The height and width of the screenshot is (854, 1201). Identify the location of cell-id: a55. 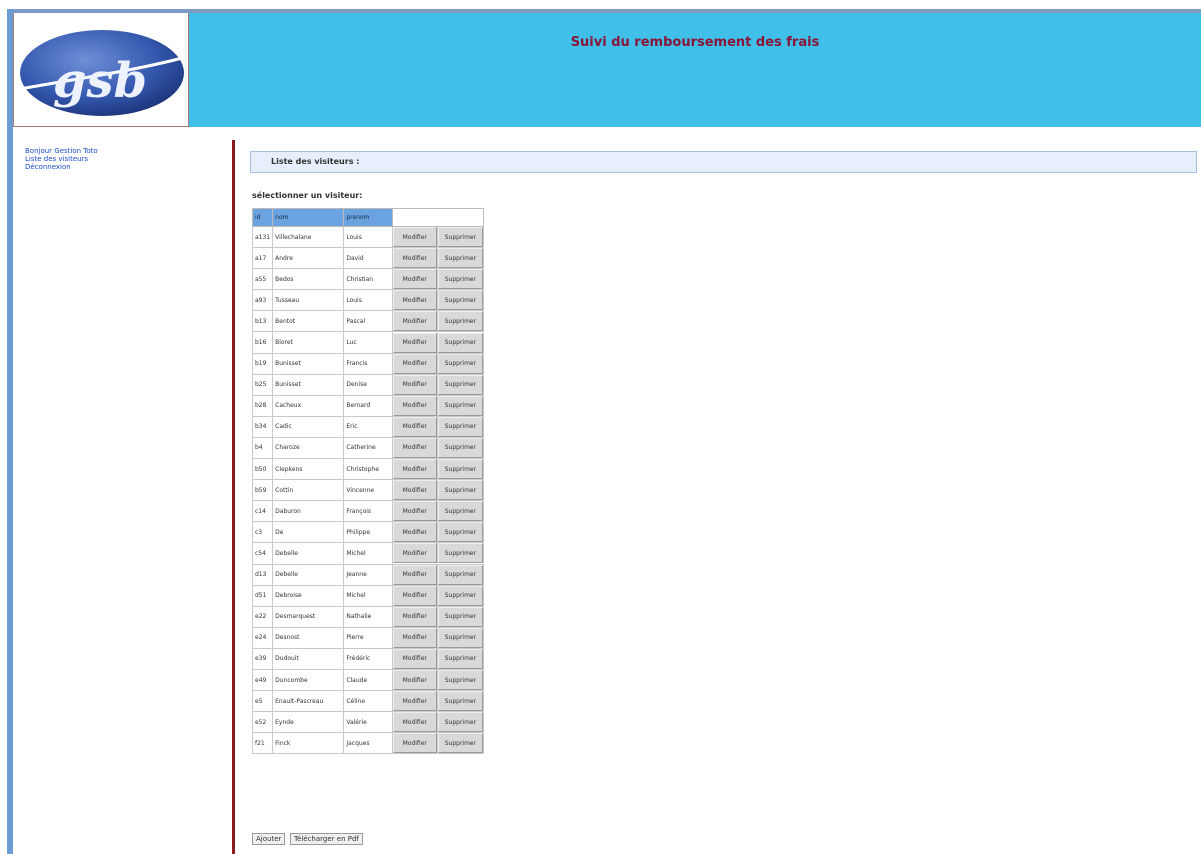
(262, 279).